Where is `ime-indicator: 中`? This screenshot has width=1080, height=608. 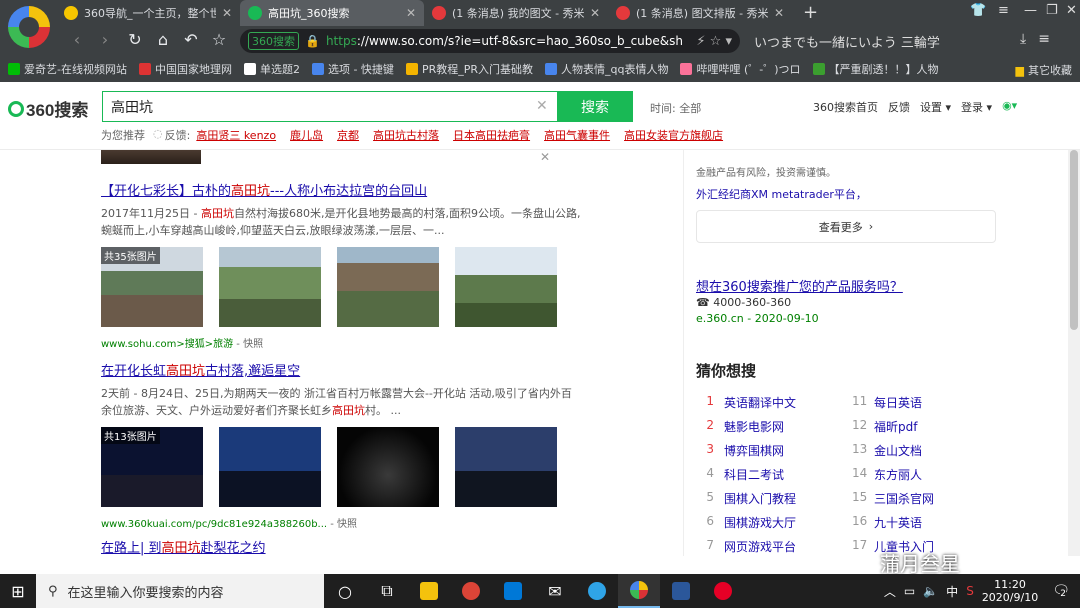
ime-indicator: 中 is located at coordinates (952, 591).